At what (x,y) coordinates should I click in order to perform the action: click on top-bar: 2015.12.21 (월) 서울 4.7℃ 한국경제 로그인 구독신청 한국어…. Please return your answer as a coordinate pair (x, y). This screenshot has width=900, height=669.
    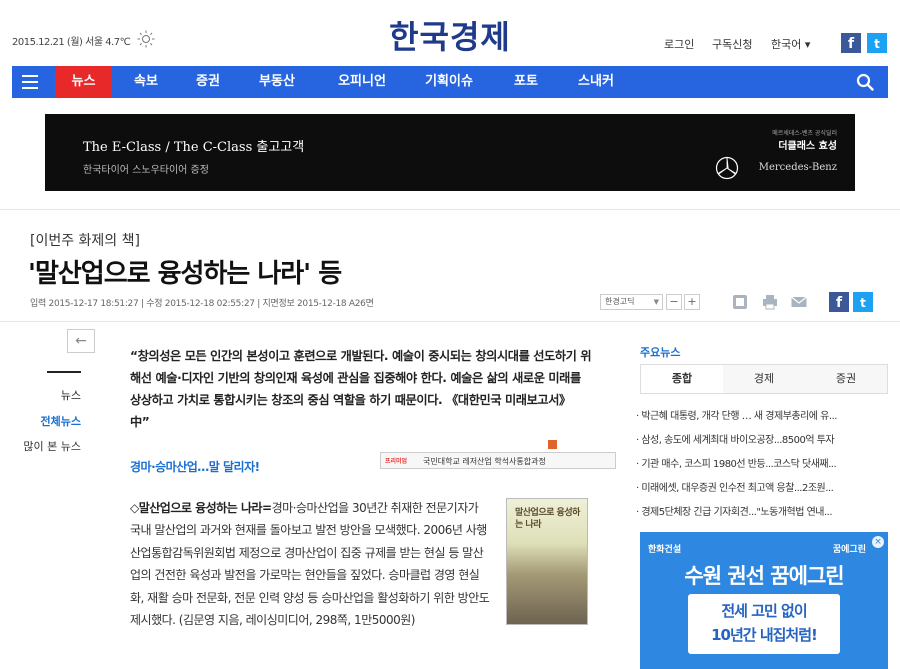
    Looking at the image, I should click on (450, 33).